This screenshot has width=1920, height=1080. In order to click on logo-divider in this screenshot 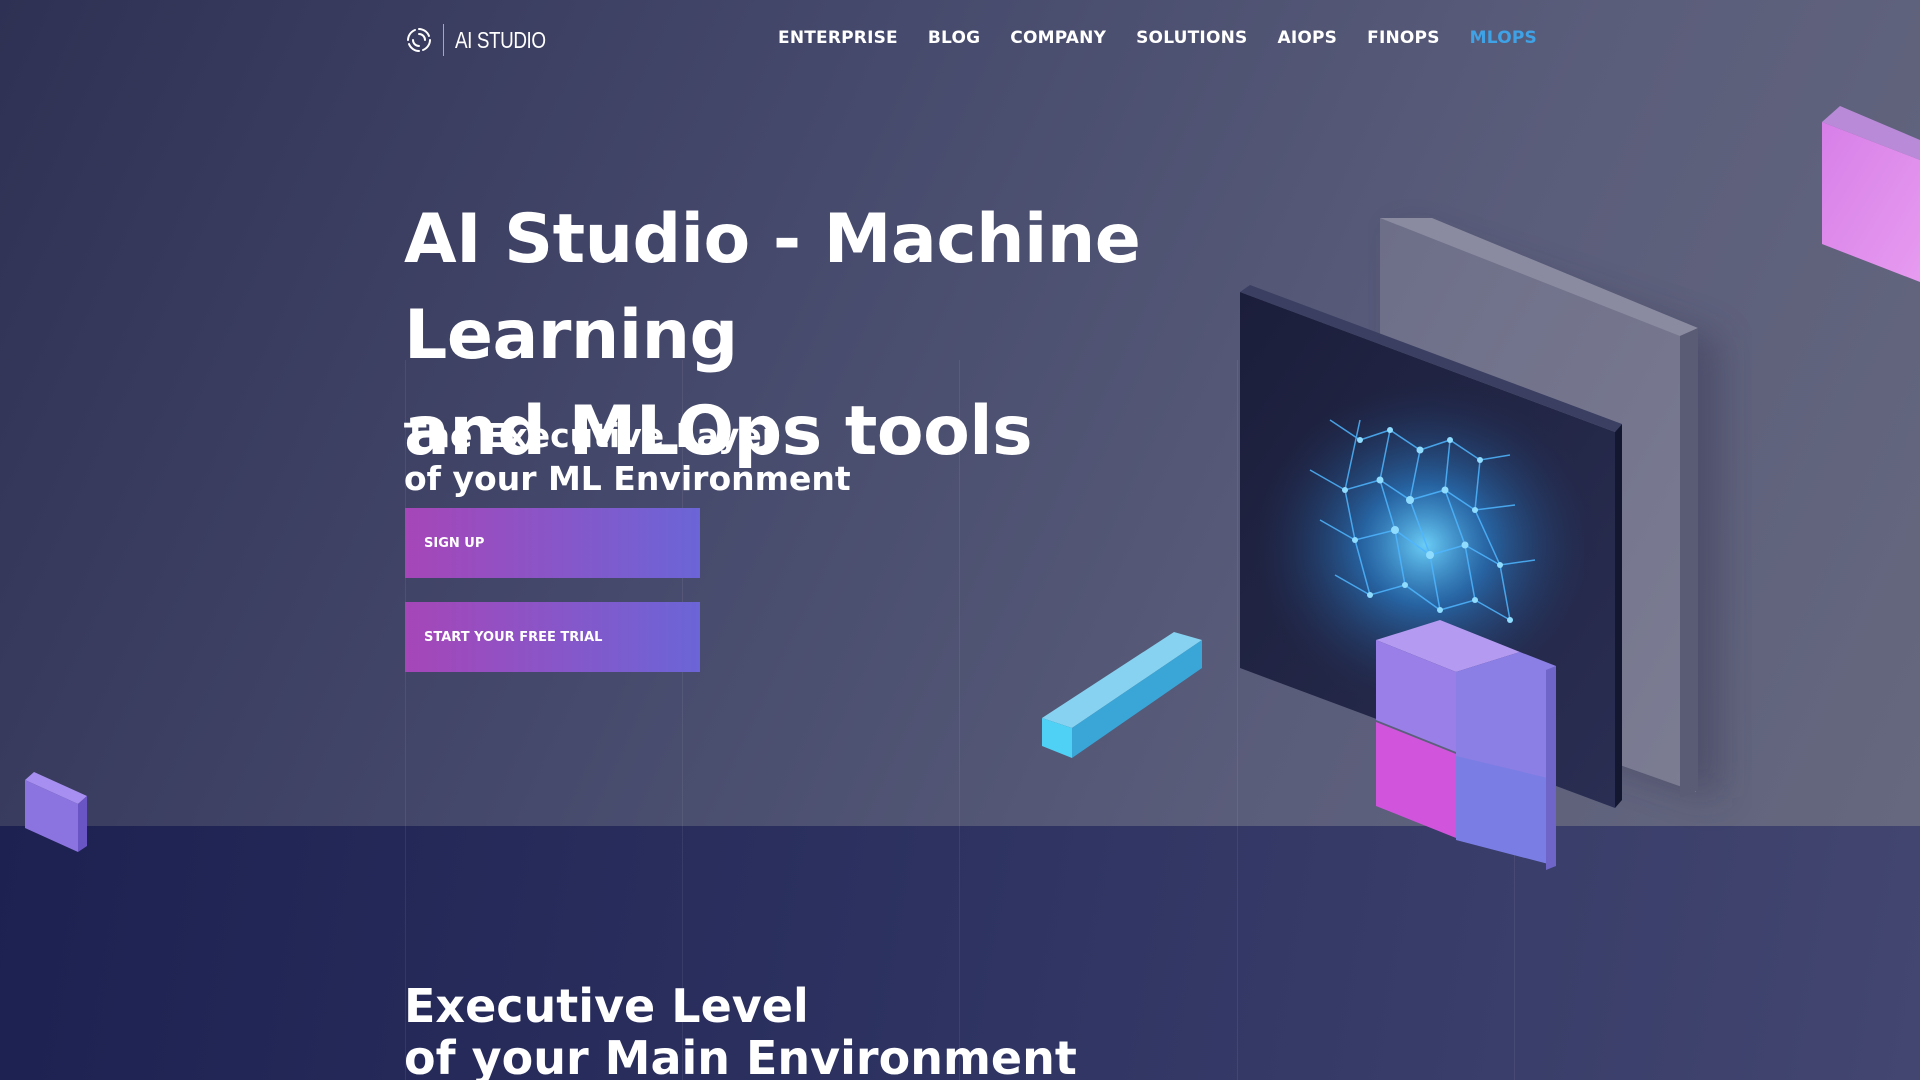, I will do `click(443, 40)`.